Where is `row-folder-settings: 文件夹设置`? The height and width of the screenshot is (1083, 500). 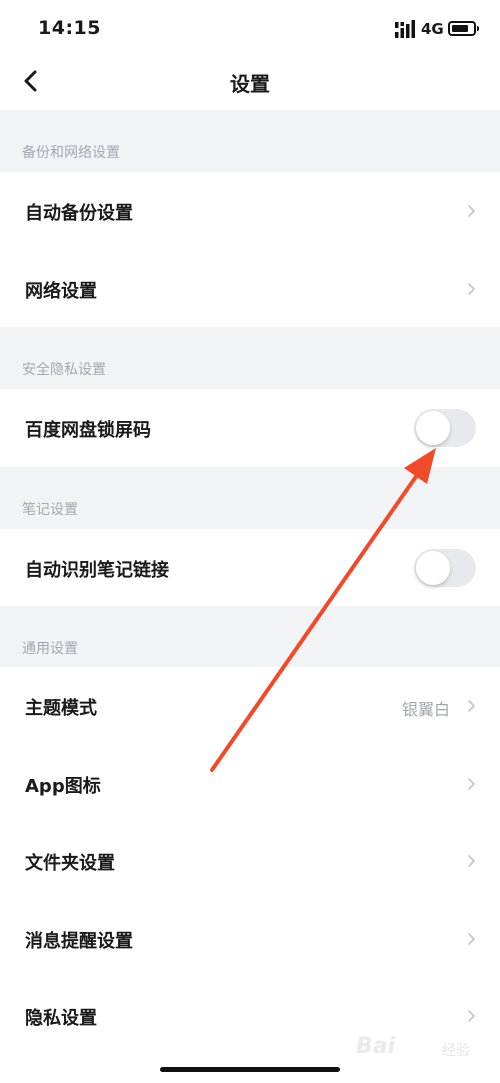
row-folder-settings: 文件夹设置 is located at coordinates (250, 861).